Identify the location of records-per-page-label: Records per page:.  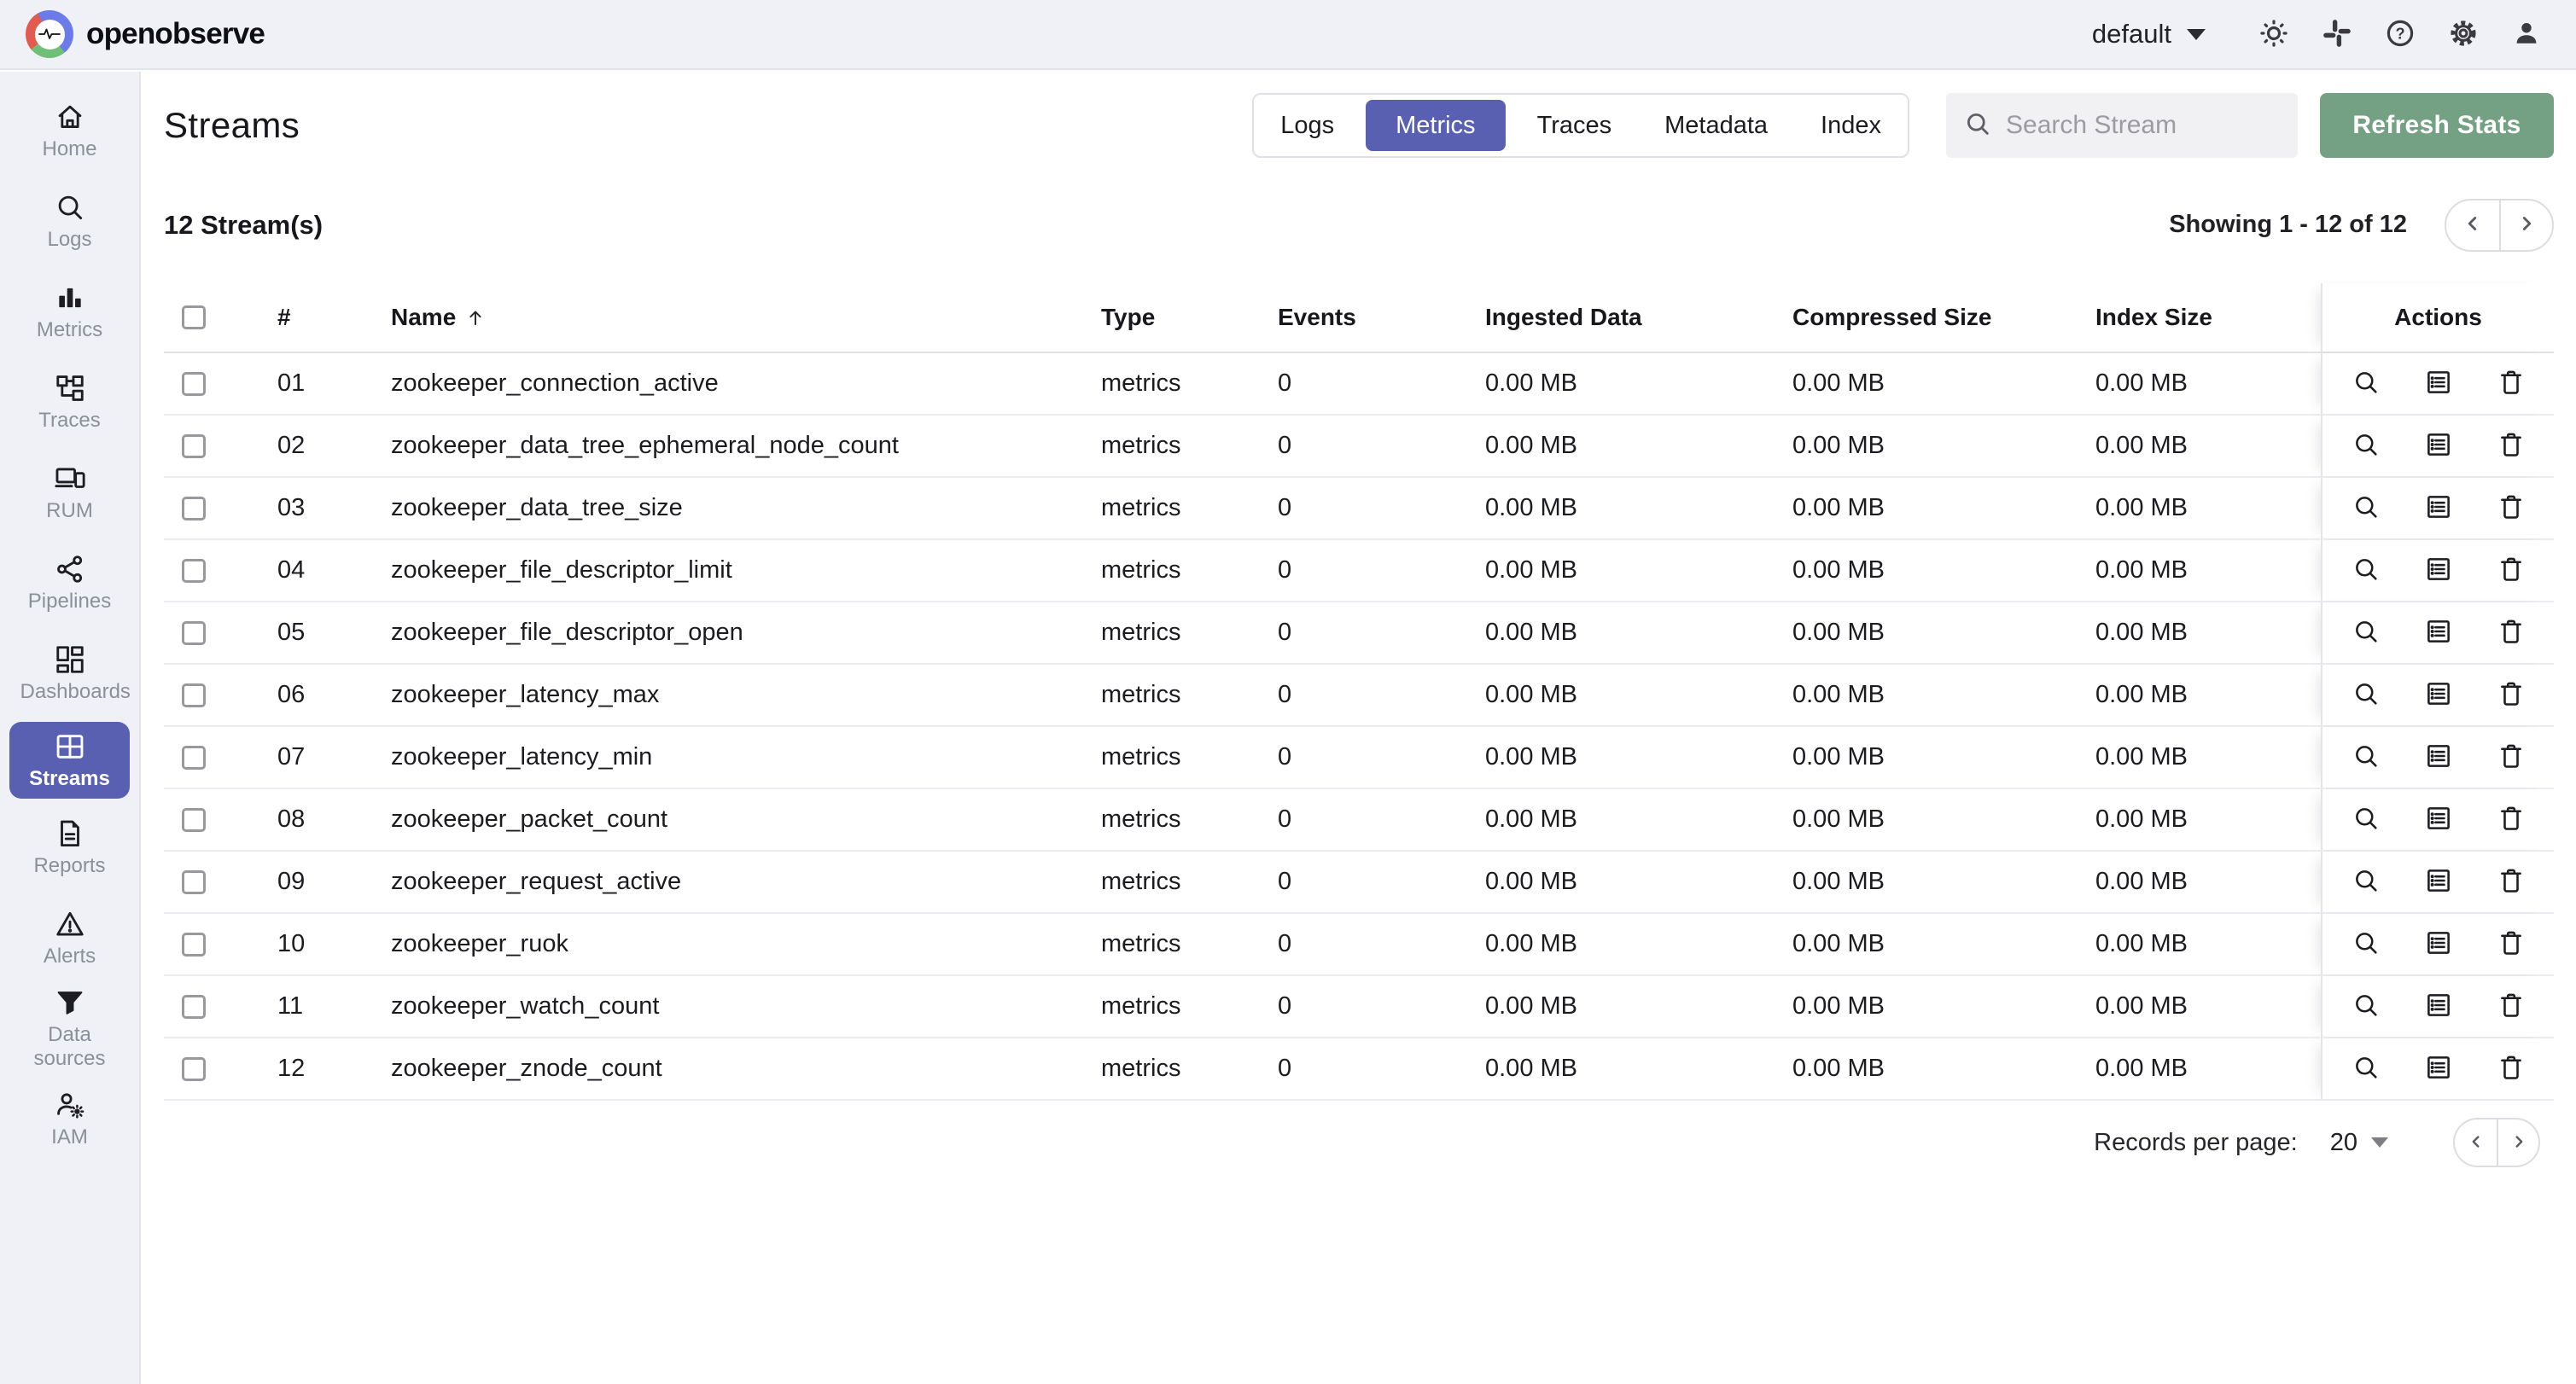
(2196, 1142).